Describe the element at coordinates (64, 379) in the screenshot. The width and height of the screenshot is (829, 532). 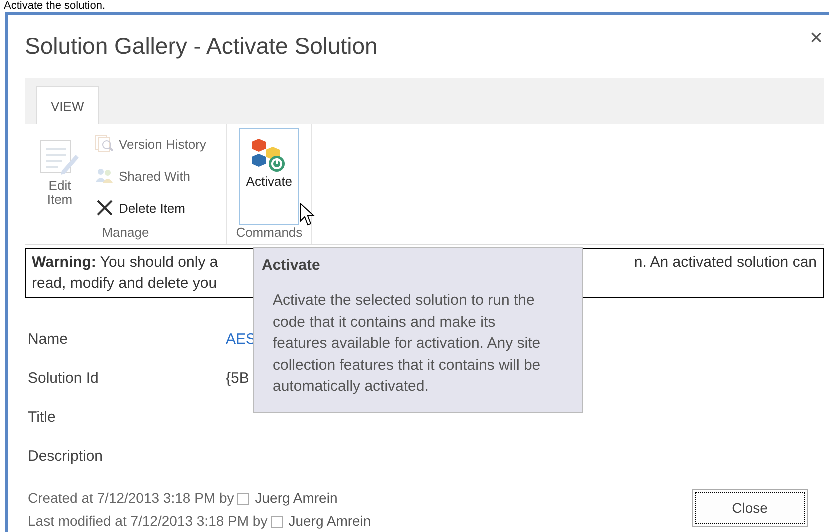
I see `field-label: Solution Id` at that location.